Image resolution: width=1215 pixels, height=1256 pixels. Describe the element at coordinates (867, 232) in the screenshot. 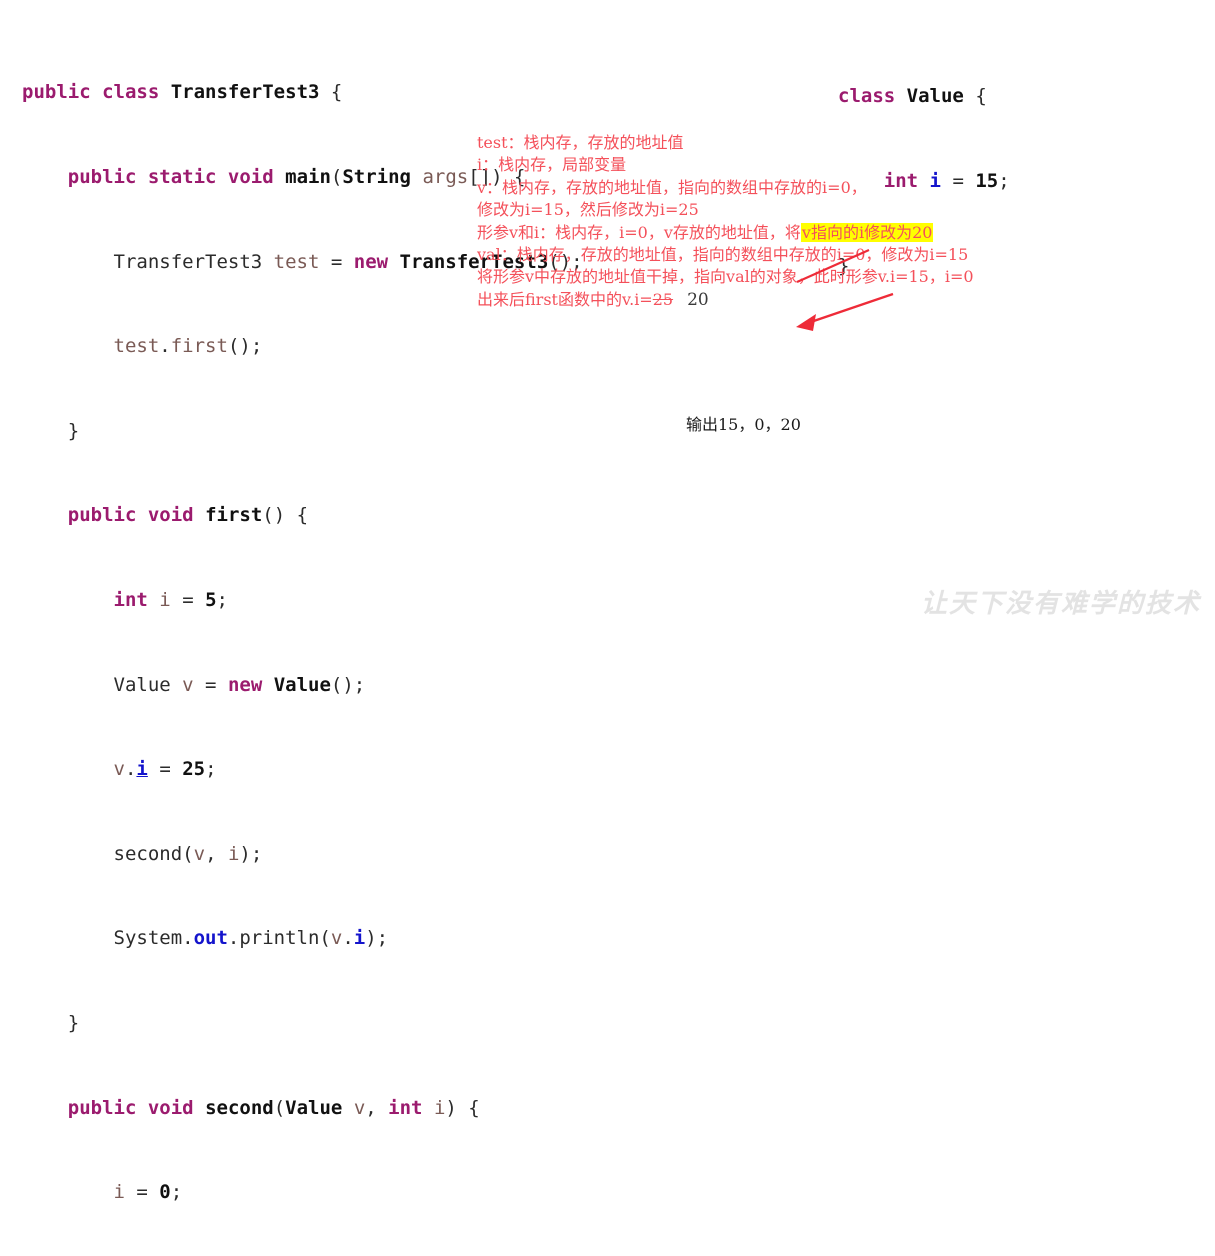

I see `annotation-highlight: v指向的i修改为20` at that location.